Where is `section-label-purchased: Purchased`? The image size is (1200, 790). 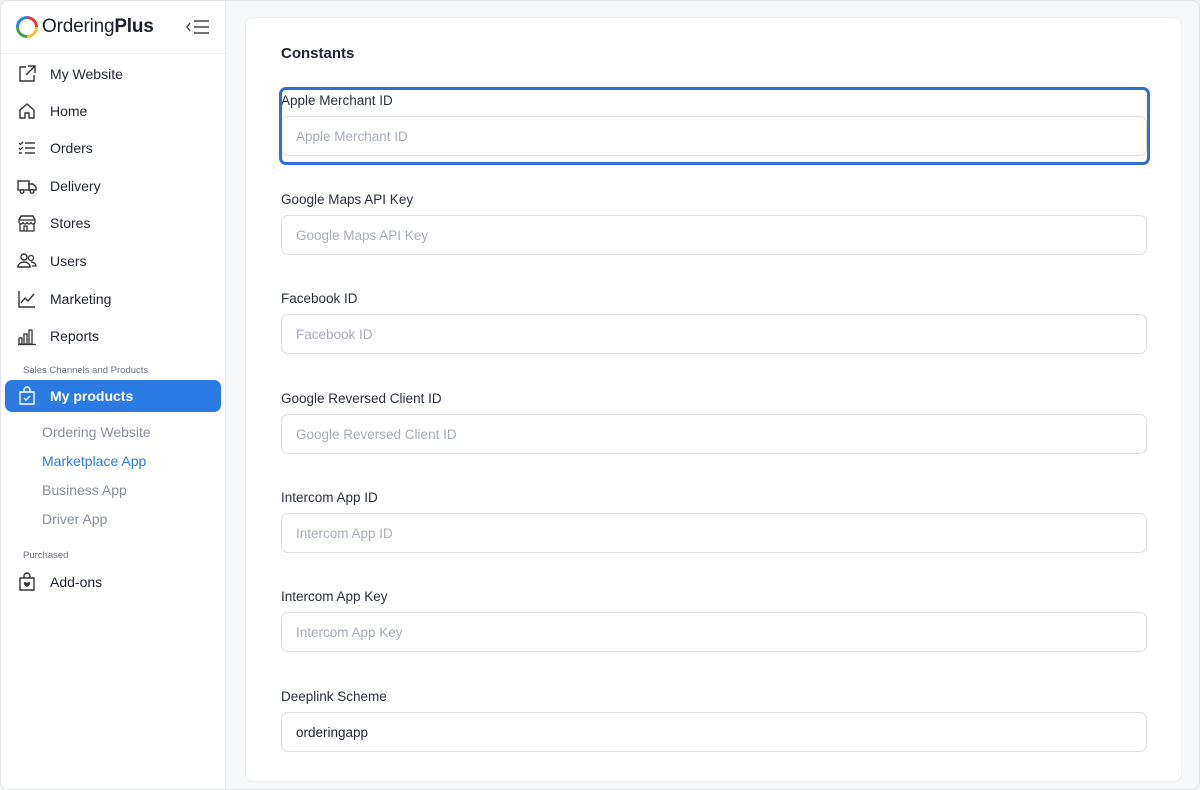
section-label-purchased: Purchased is located at coordinates (46, 555).